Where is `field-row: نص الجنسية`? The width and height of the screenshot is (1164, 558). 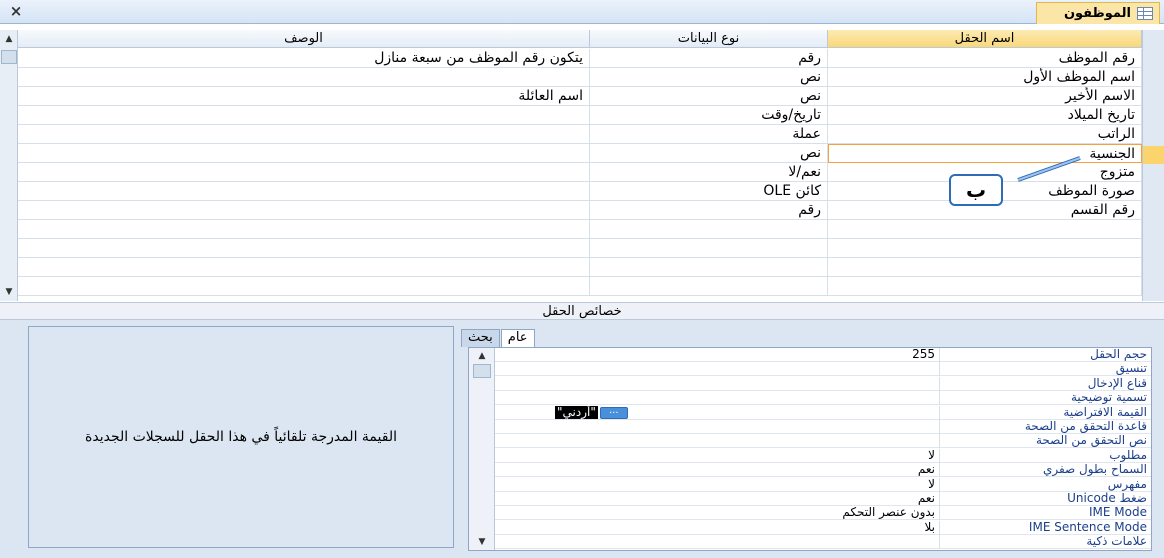
field-row: نص الجنسية is located at coordinates (580, 153).